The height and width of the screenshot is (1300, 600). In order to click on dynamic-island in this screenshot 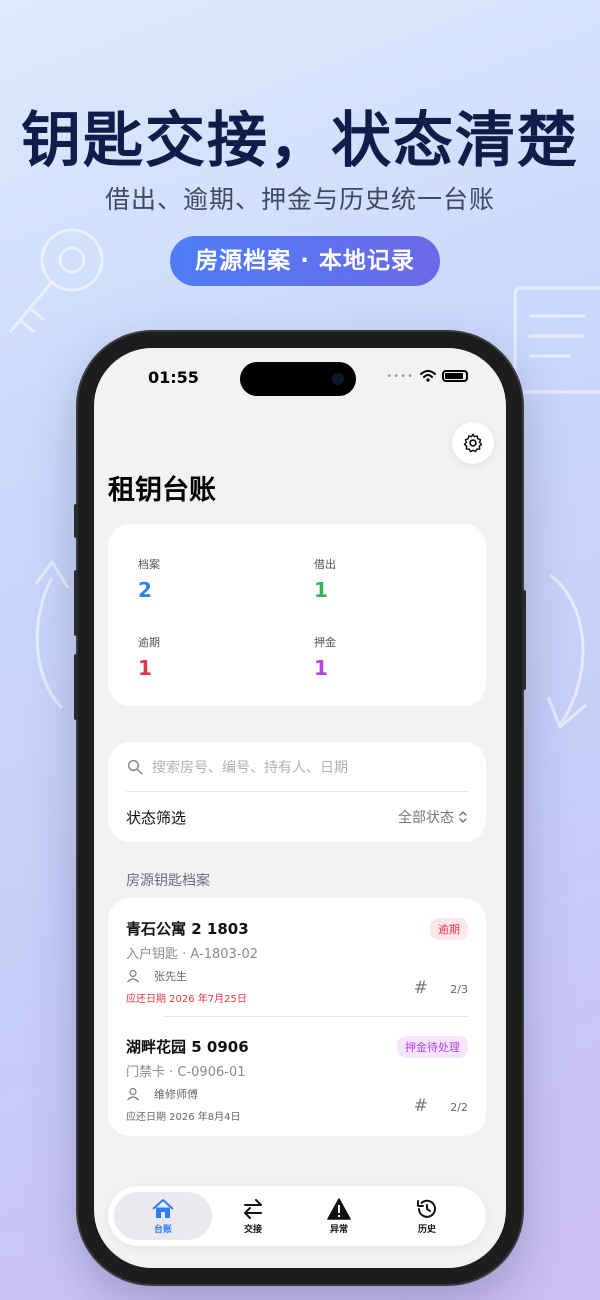, I will do `click(298, 379)`.